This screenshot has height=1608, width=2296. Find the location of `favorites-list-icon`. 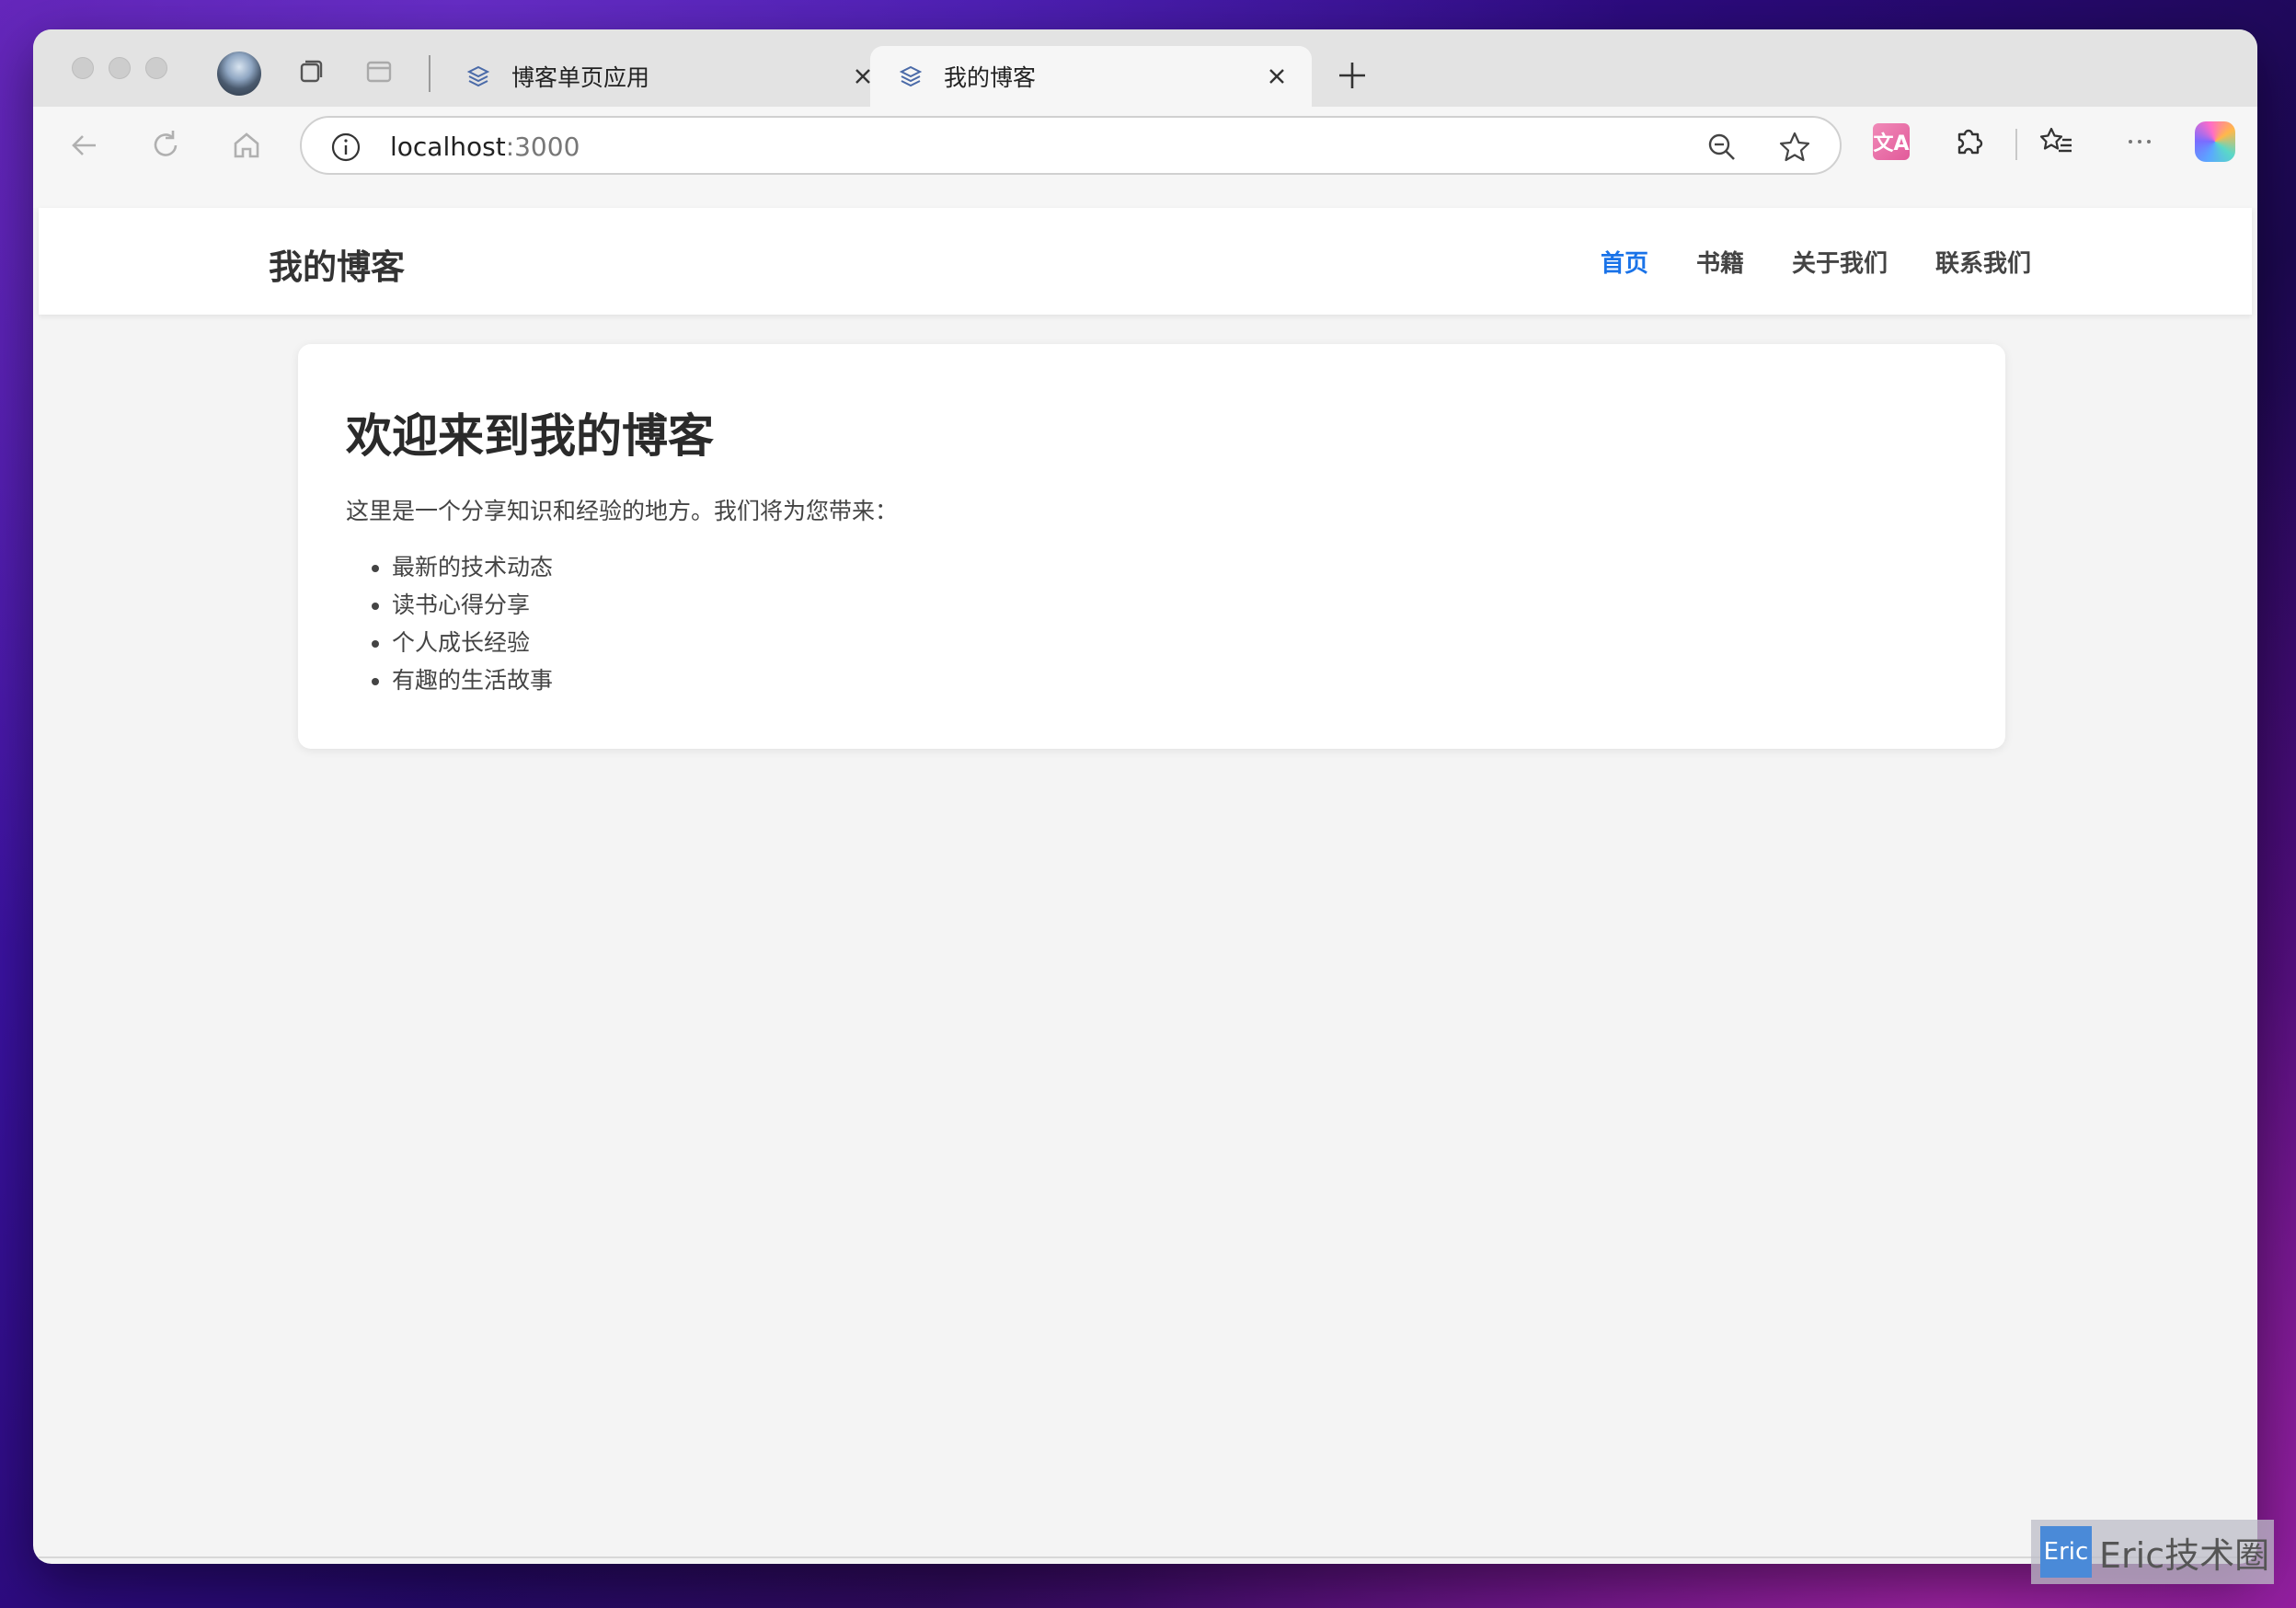

favorites-list-icon is located at coordinates (2056, 141).